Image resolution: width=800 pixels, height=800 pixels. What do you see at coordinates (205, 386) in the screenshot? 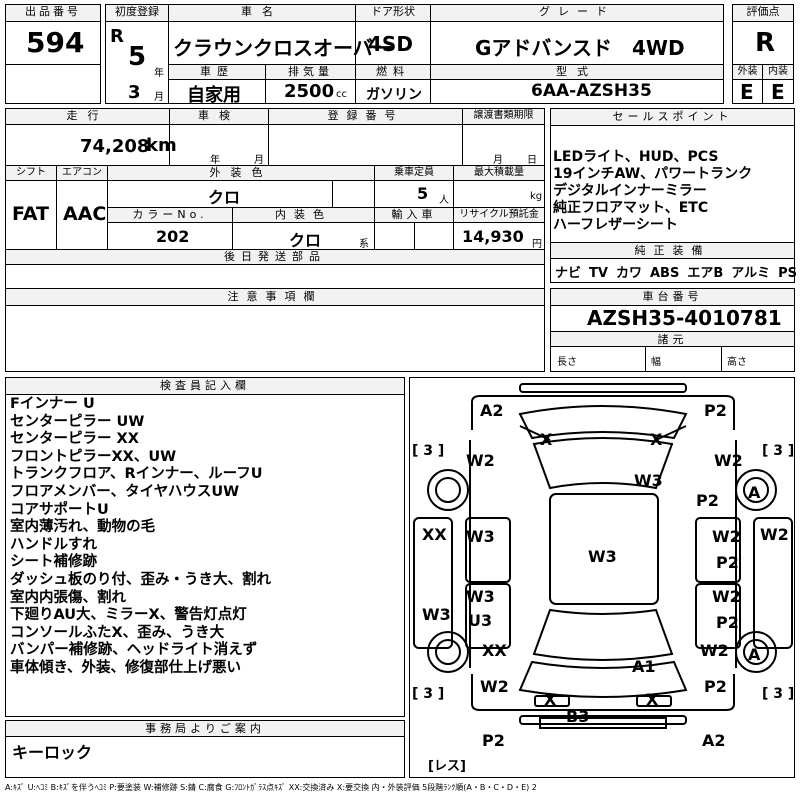
I see `inspector-label: 検査員記入欄` at bounding box center [205, 386].